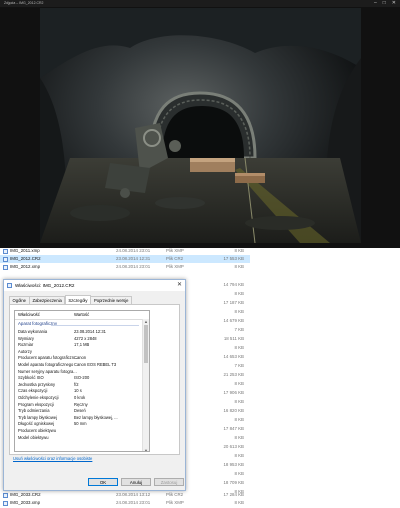 Image resolution: width=400 pixels, height=508 pixels. I want to click on dialog-titlebar: Właściwości: IMG_2012.CR2 ✕, so click(94, 285).